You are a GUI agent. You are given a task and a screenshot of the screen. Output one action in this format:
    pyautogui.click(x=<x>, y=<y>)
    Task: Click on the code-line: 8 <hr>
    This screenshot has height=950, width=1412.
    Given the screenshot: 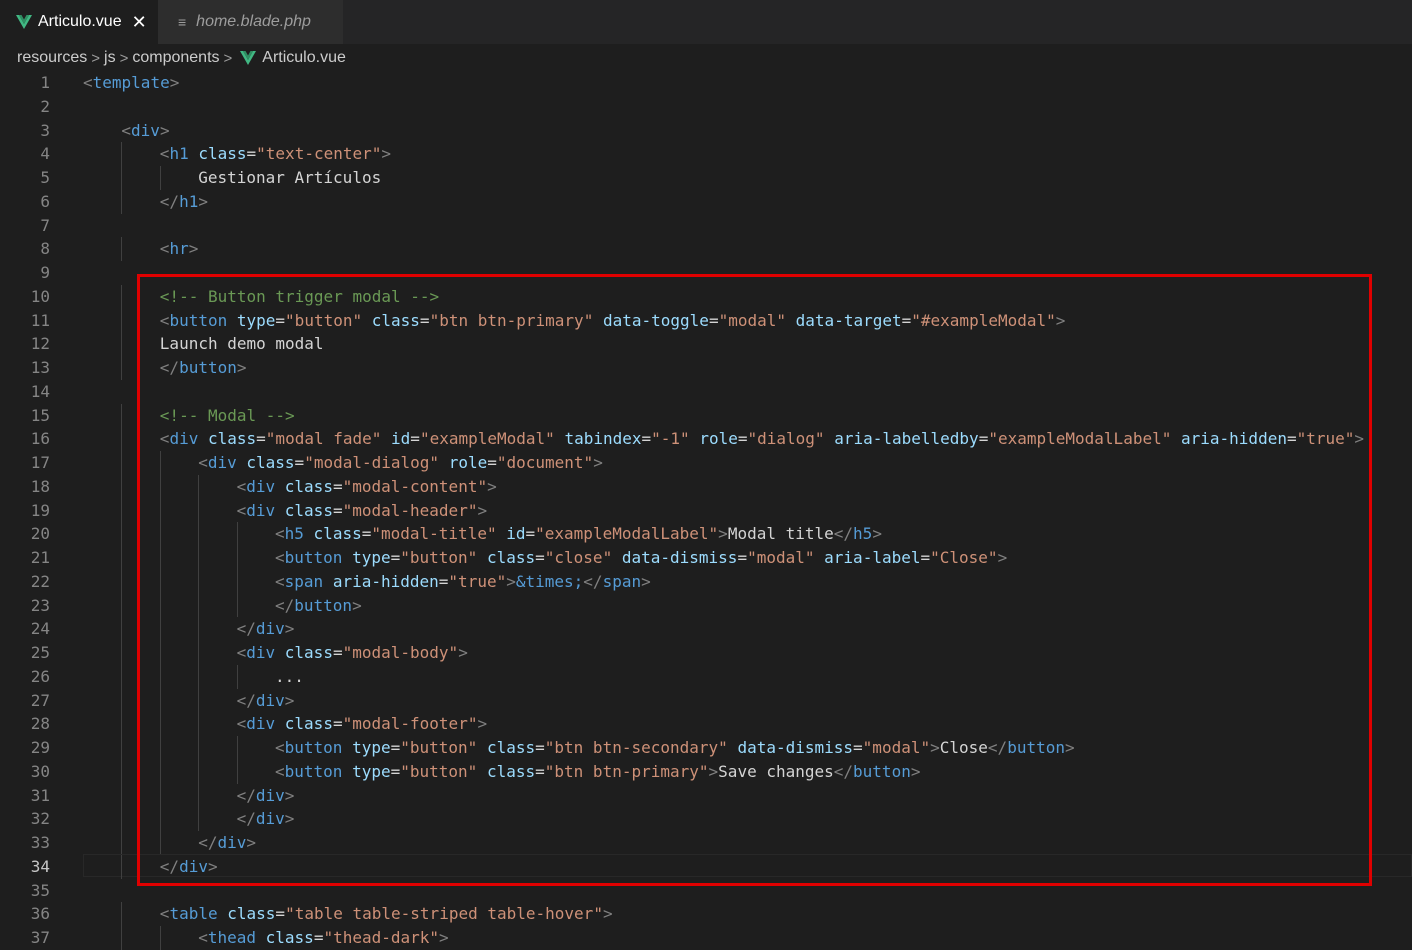 What is the action you would take?
    pyautogui.click(x=706, y=249)
    